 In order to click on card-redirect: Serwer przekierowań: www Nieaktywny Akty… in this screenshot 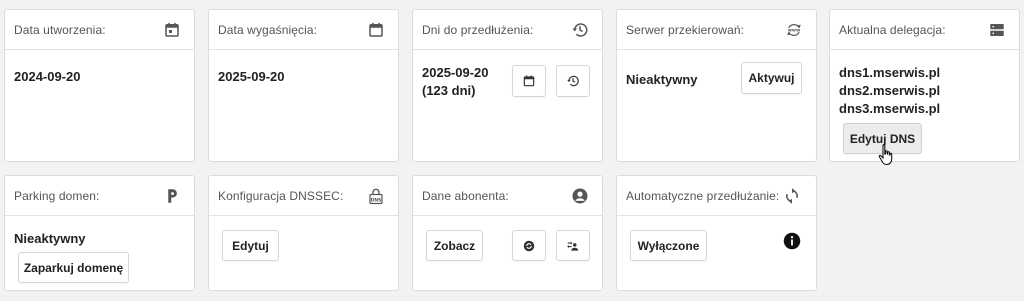, I will do `click(716, 85)`.